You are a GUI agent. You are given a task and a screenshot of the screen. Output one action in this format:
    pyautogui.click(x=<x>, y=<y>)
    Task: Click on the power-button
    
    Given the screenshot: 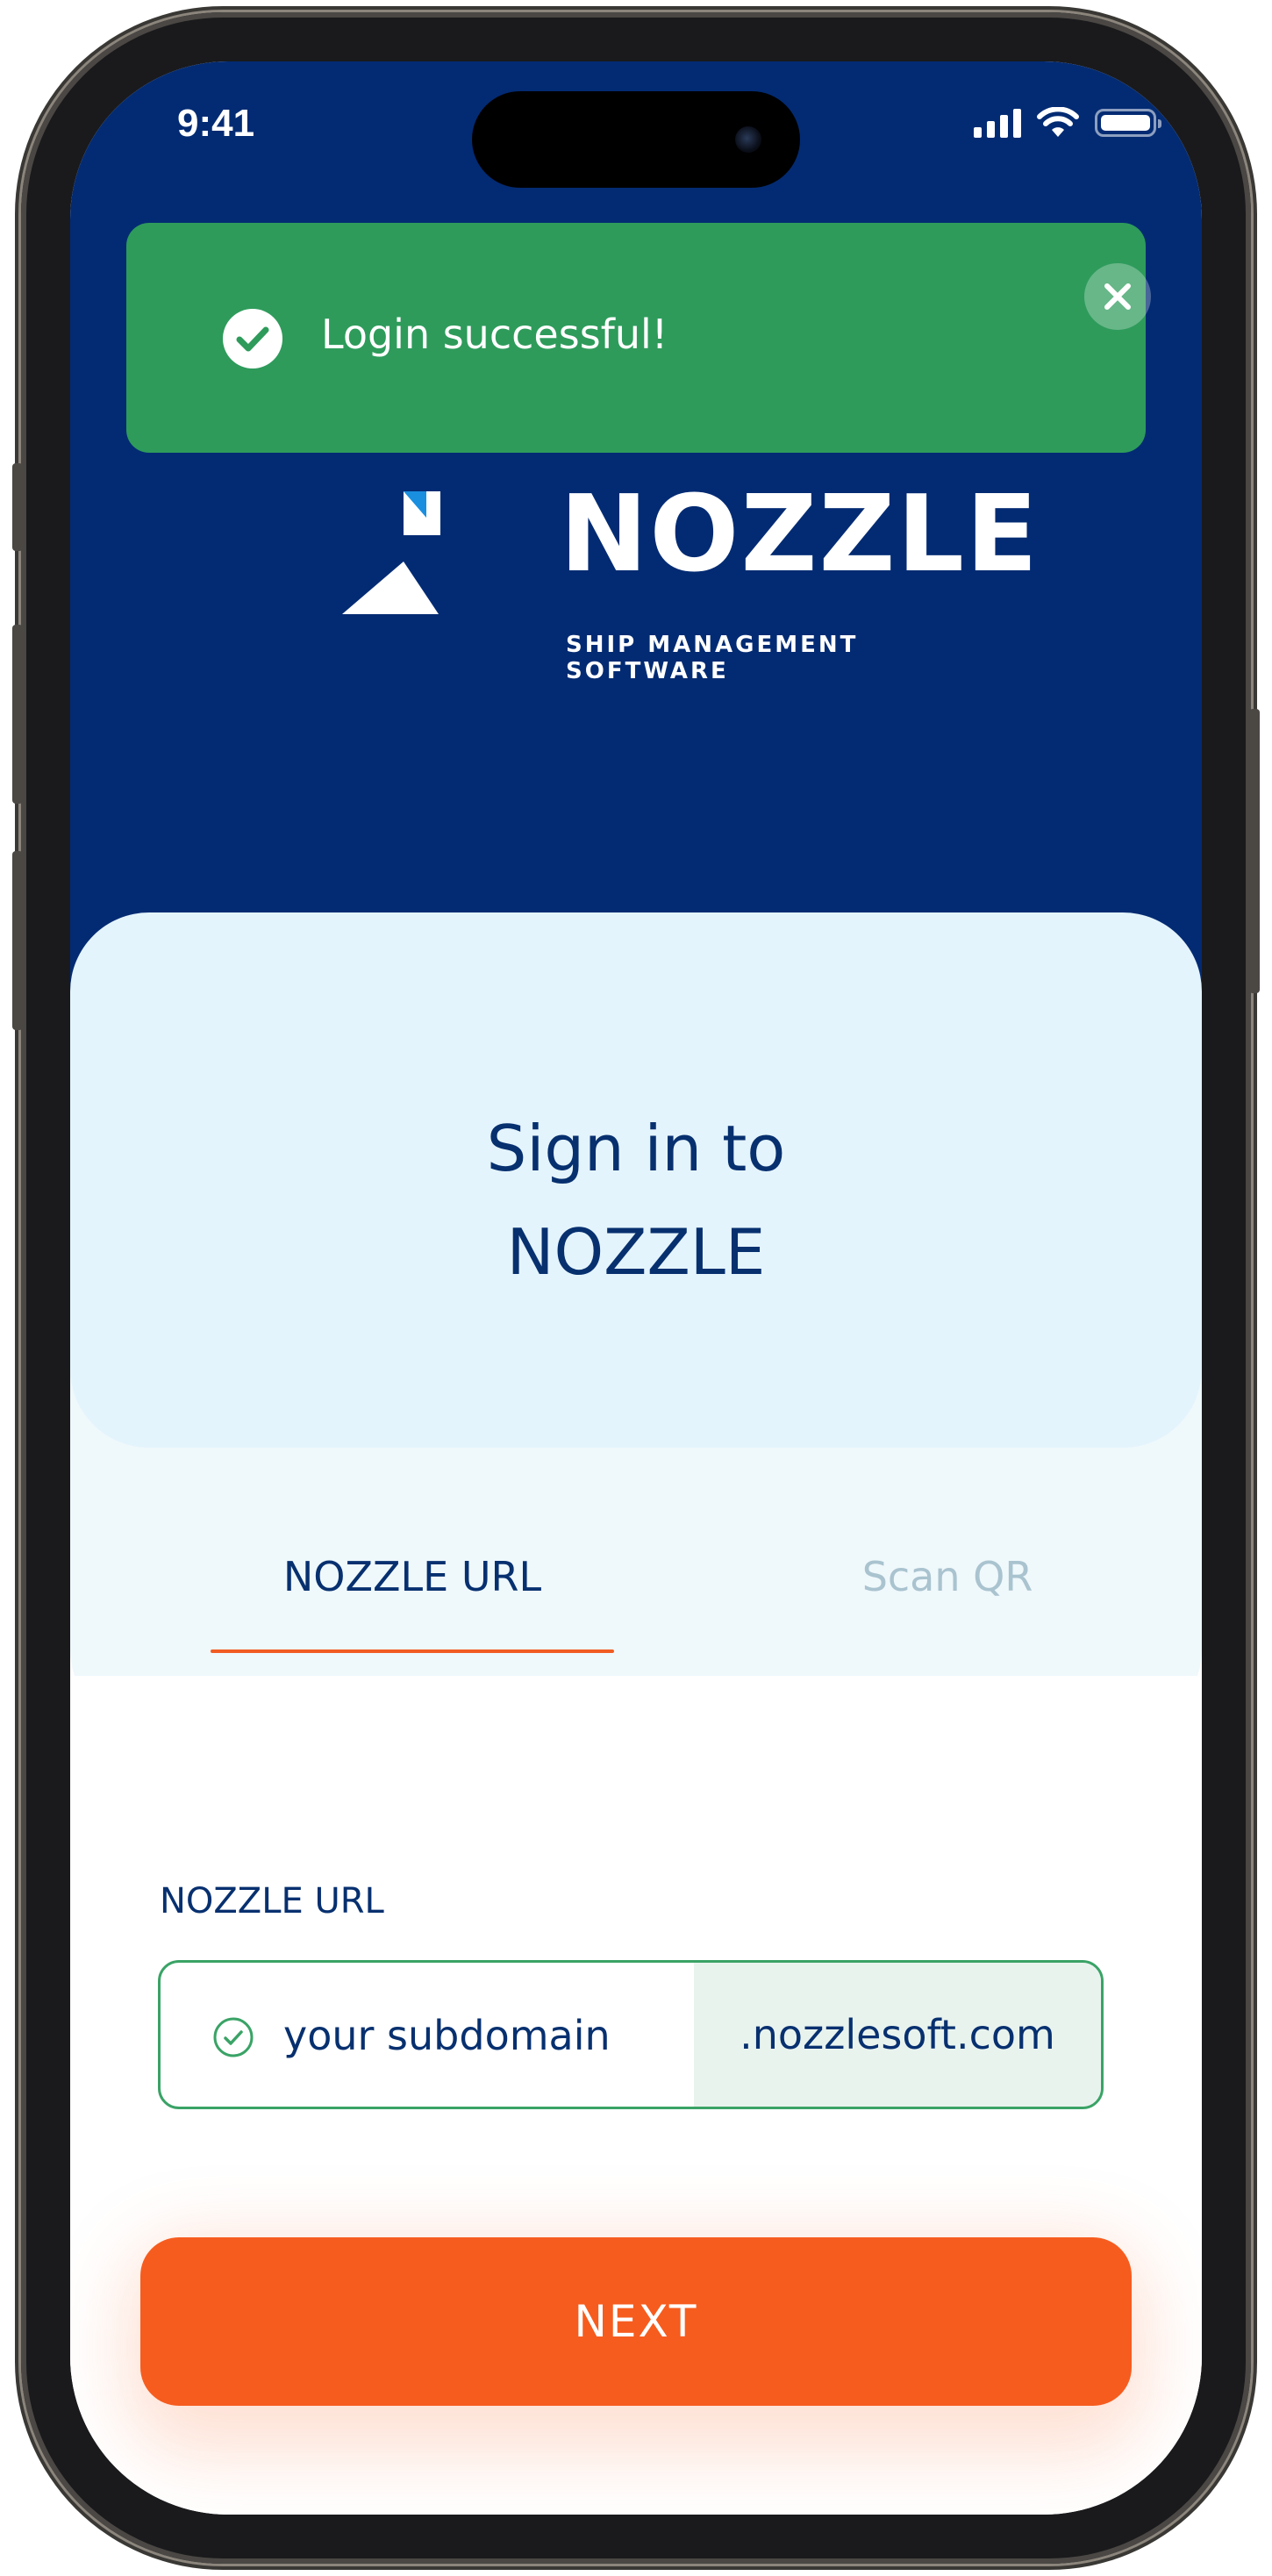 What is the action you would take?
    pyautogui.click(x=1254, y=851)
    